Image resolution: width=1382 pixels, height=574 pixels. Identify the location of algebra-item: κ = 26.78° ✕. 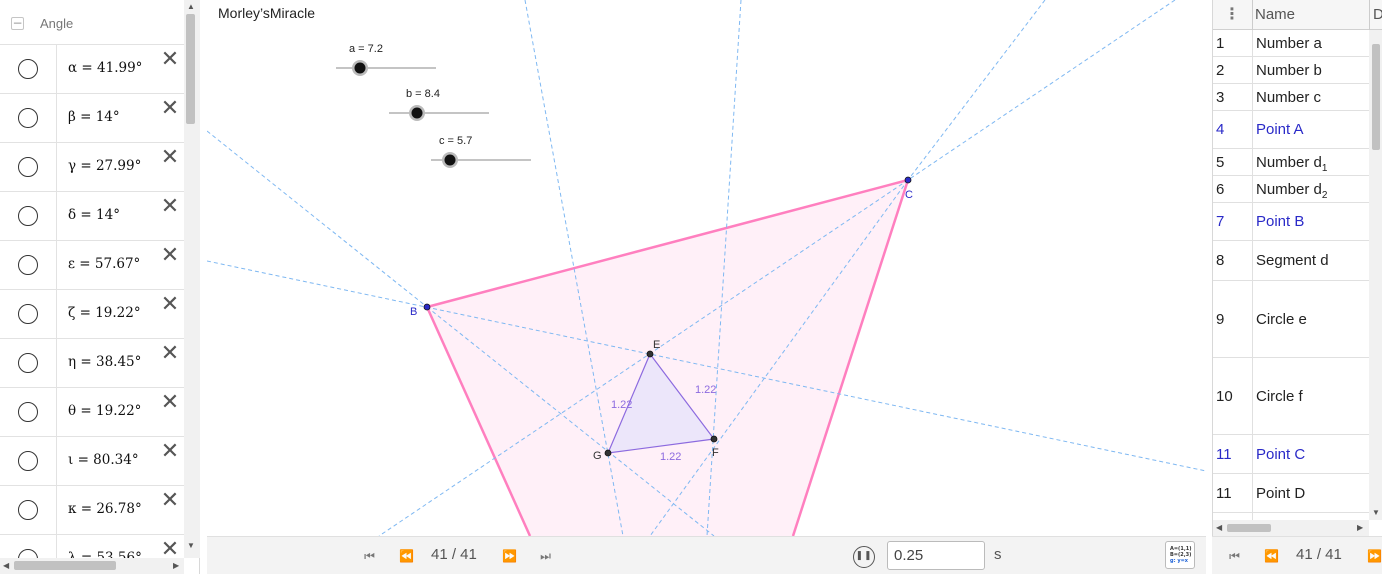
(92, 510).